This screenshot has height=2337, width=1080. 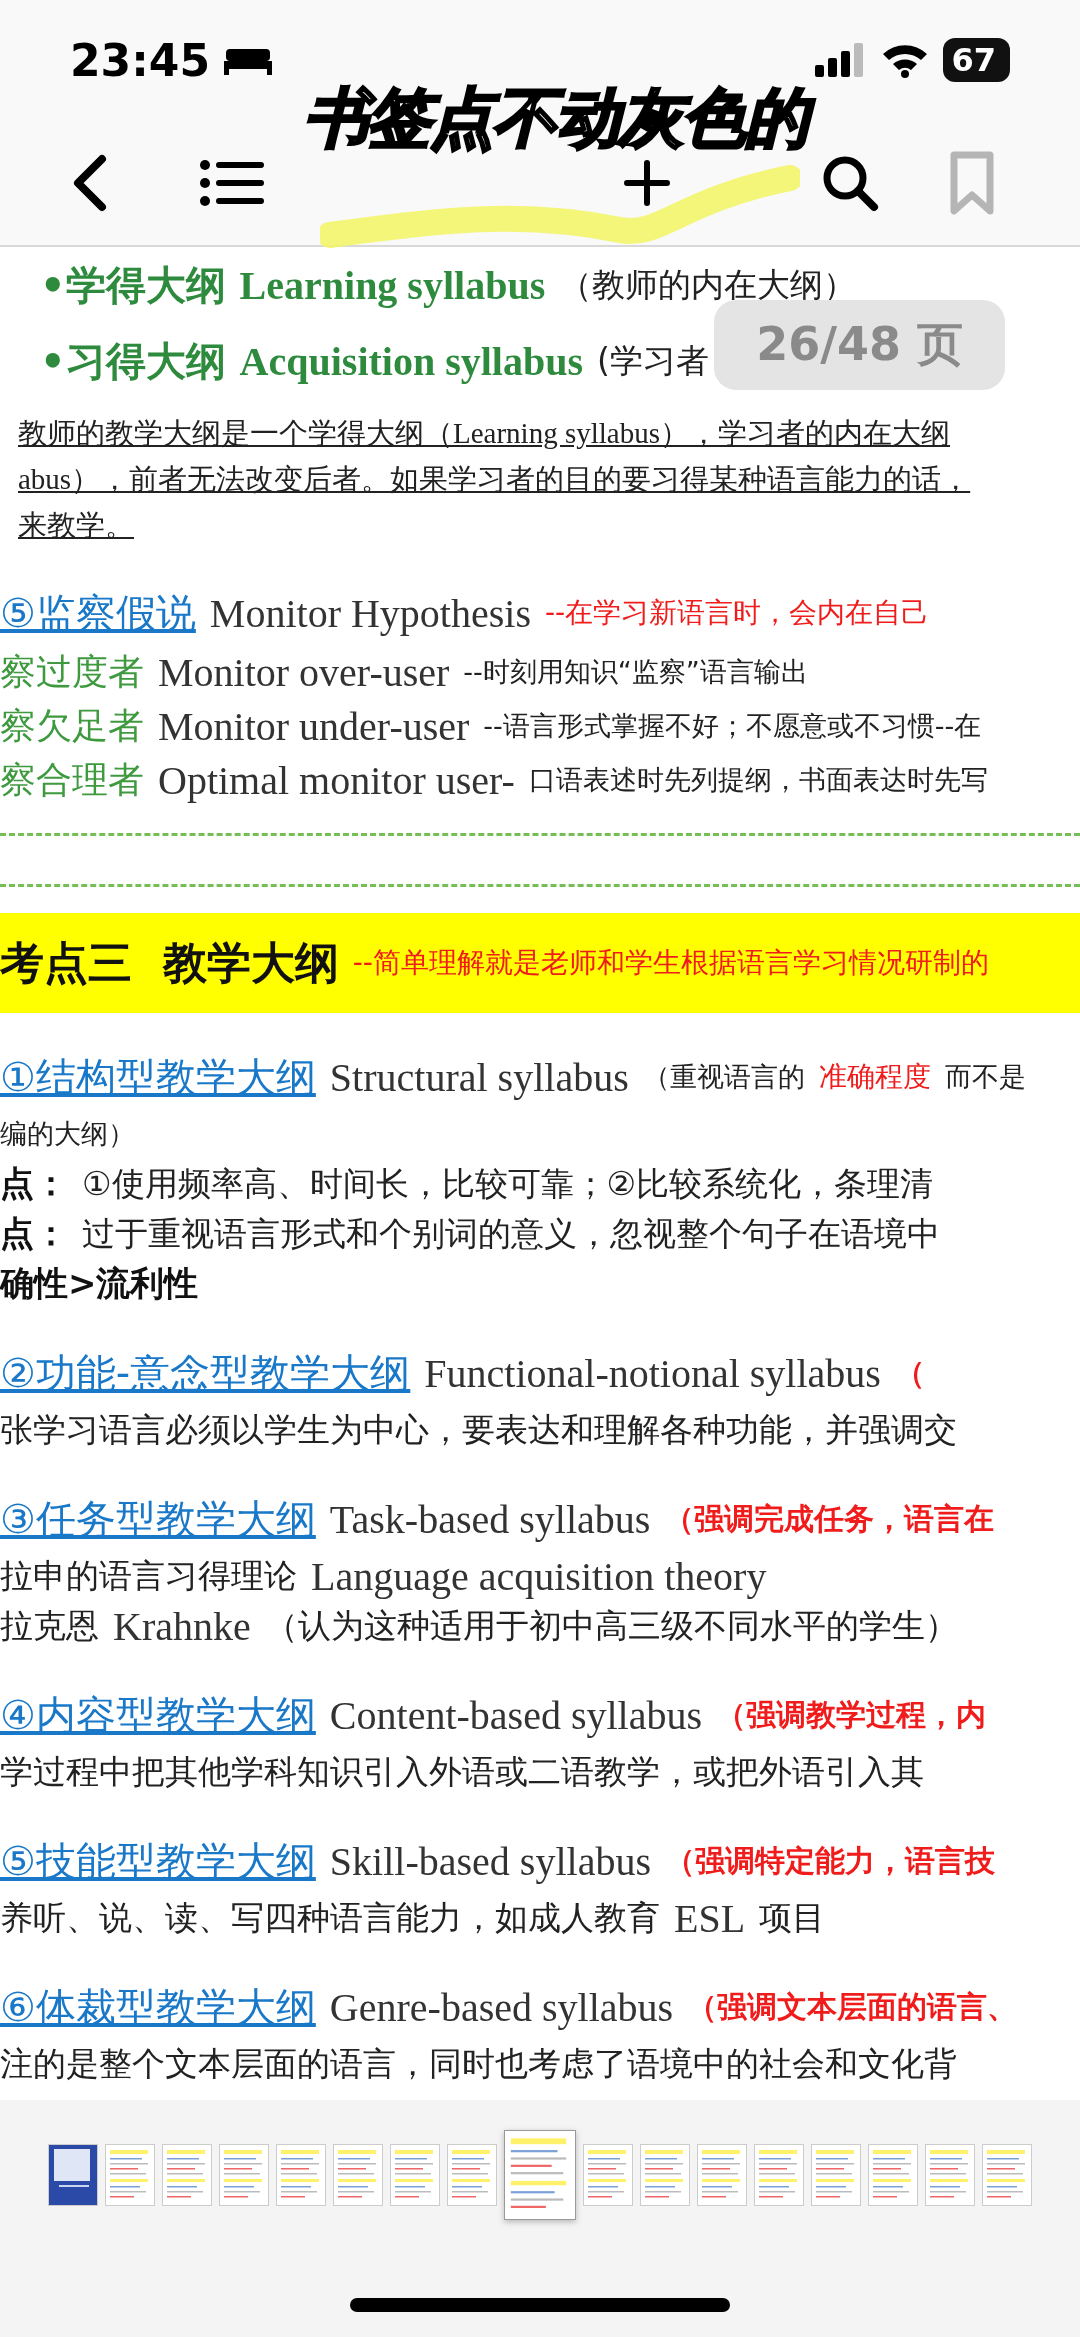 I want to click on english-term: Functional-notional syllabus, so click(x=652, y=1373).